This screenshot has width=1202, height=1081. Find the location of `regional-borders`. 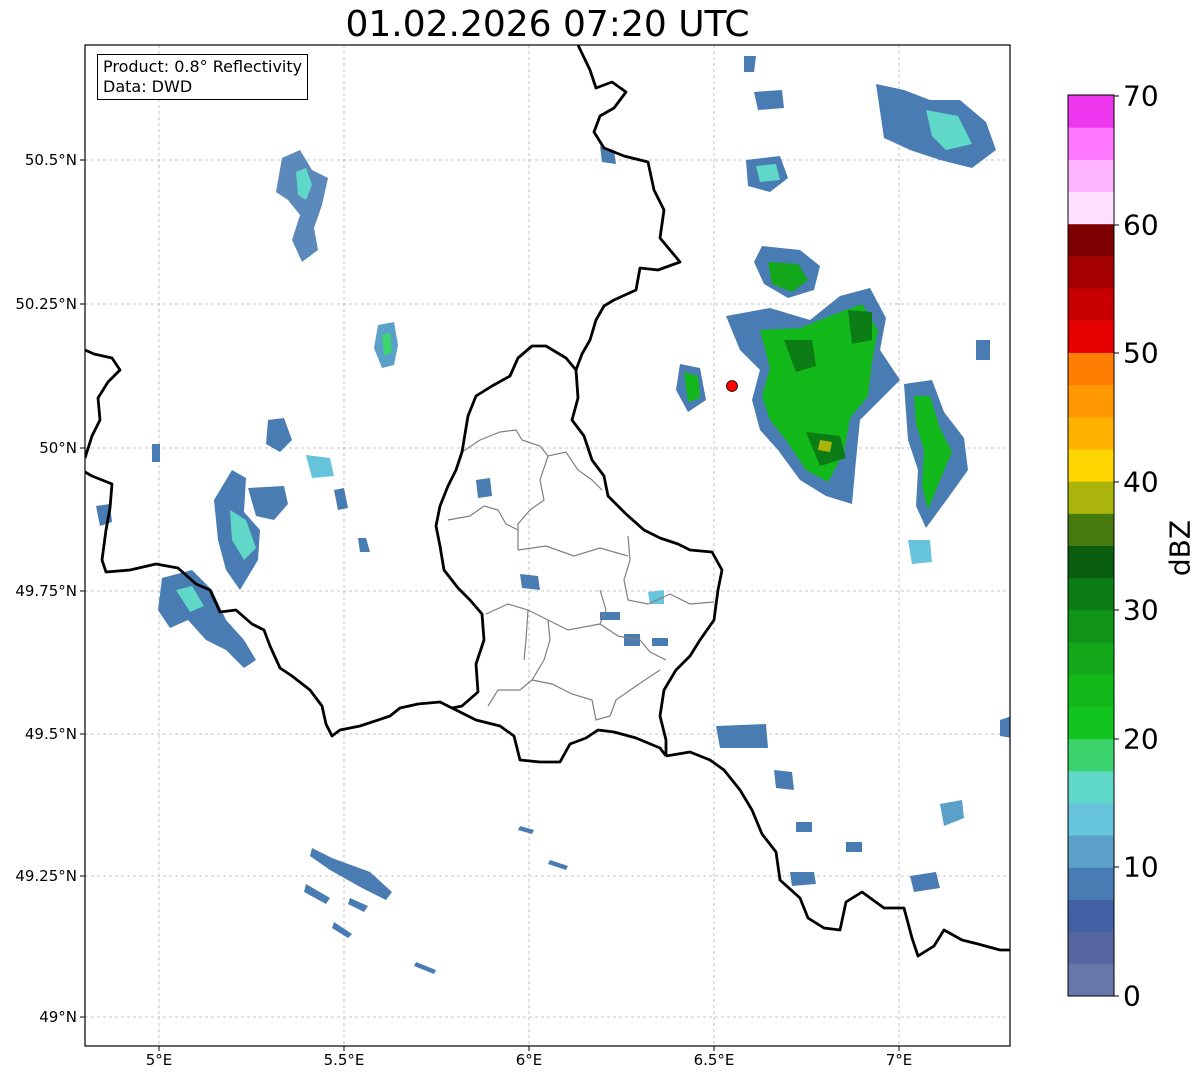

regional-borders is located at coordinates (581, 575).